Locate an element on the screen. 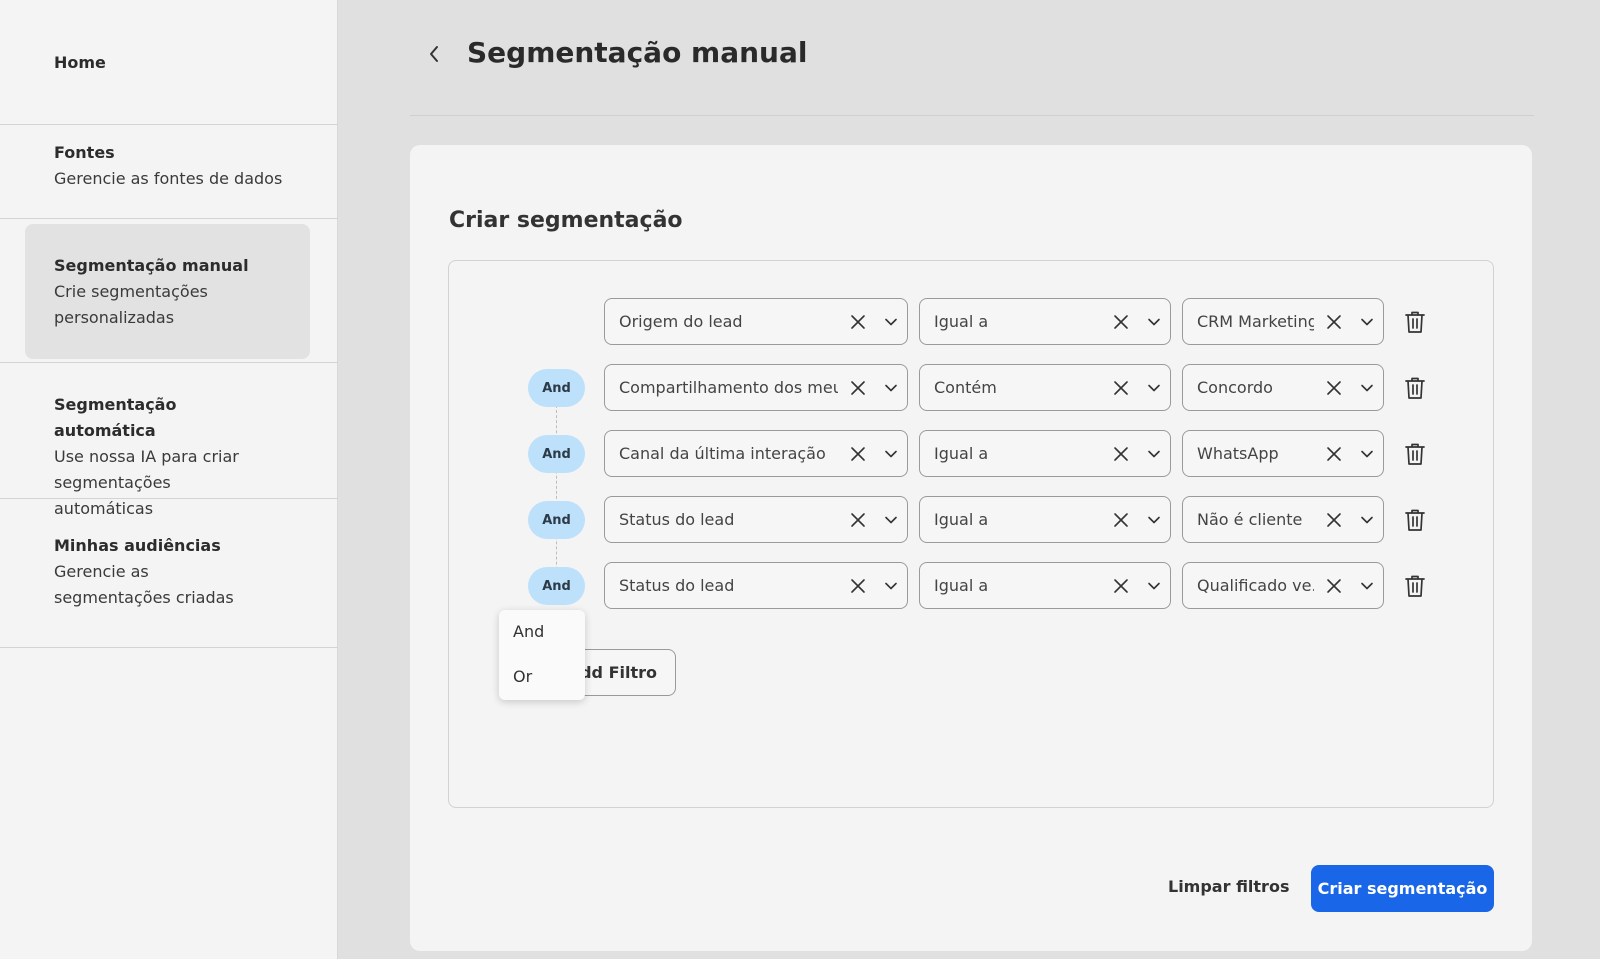 Image resolution: width=1600 pixels, height=959 pixels. value-select-value: CRM Marketing is located at coordinates (1255, 321).